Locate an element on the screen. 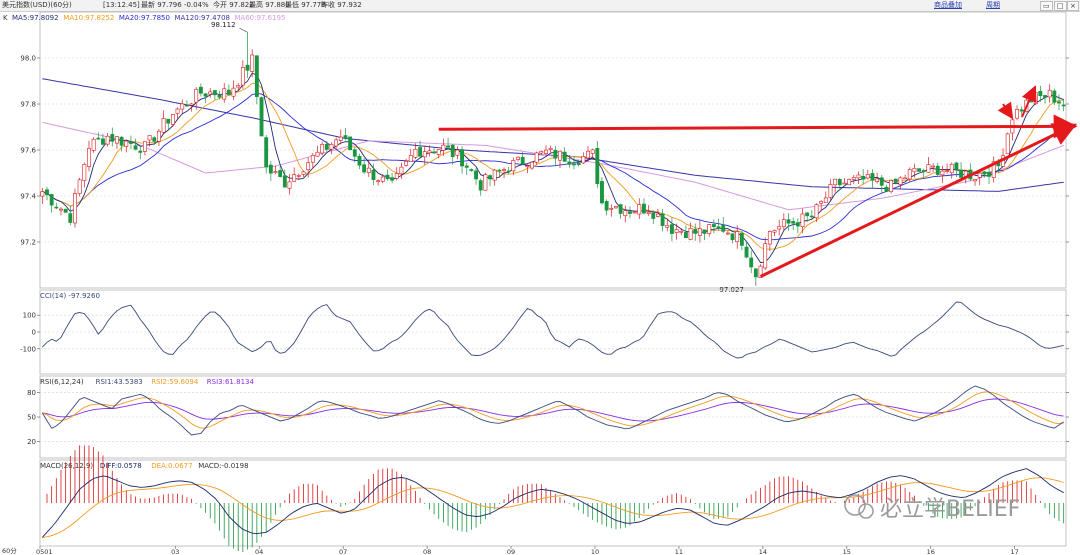 The image size is (1080, 555). cci-line is located at coordinates (552, 330).